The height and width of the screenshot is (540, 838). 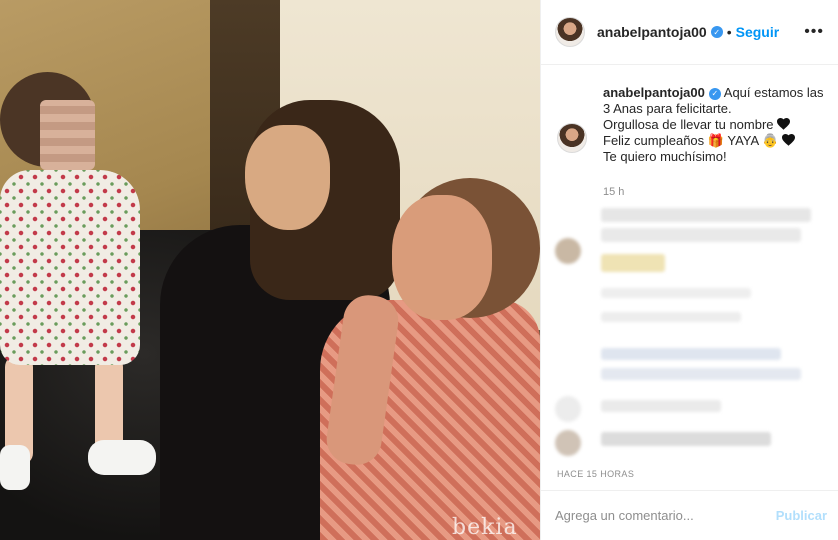 I want to click on caption-text-4a: Feliz cumpleaños, so click(x=654, y=140).